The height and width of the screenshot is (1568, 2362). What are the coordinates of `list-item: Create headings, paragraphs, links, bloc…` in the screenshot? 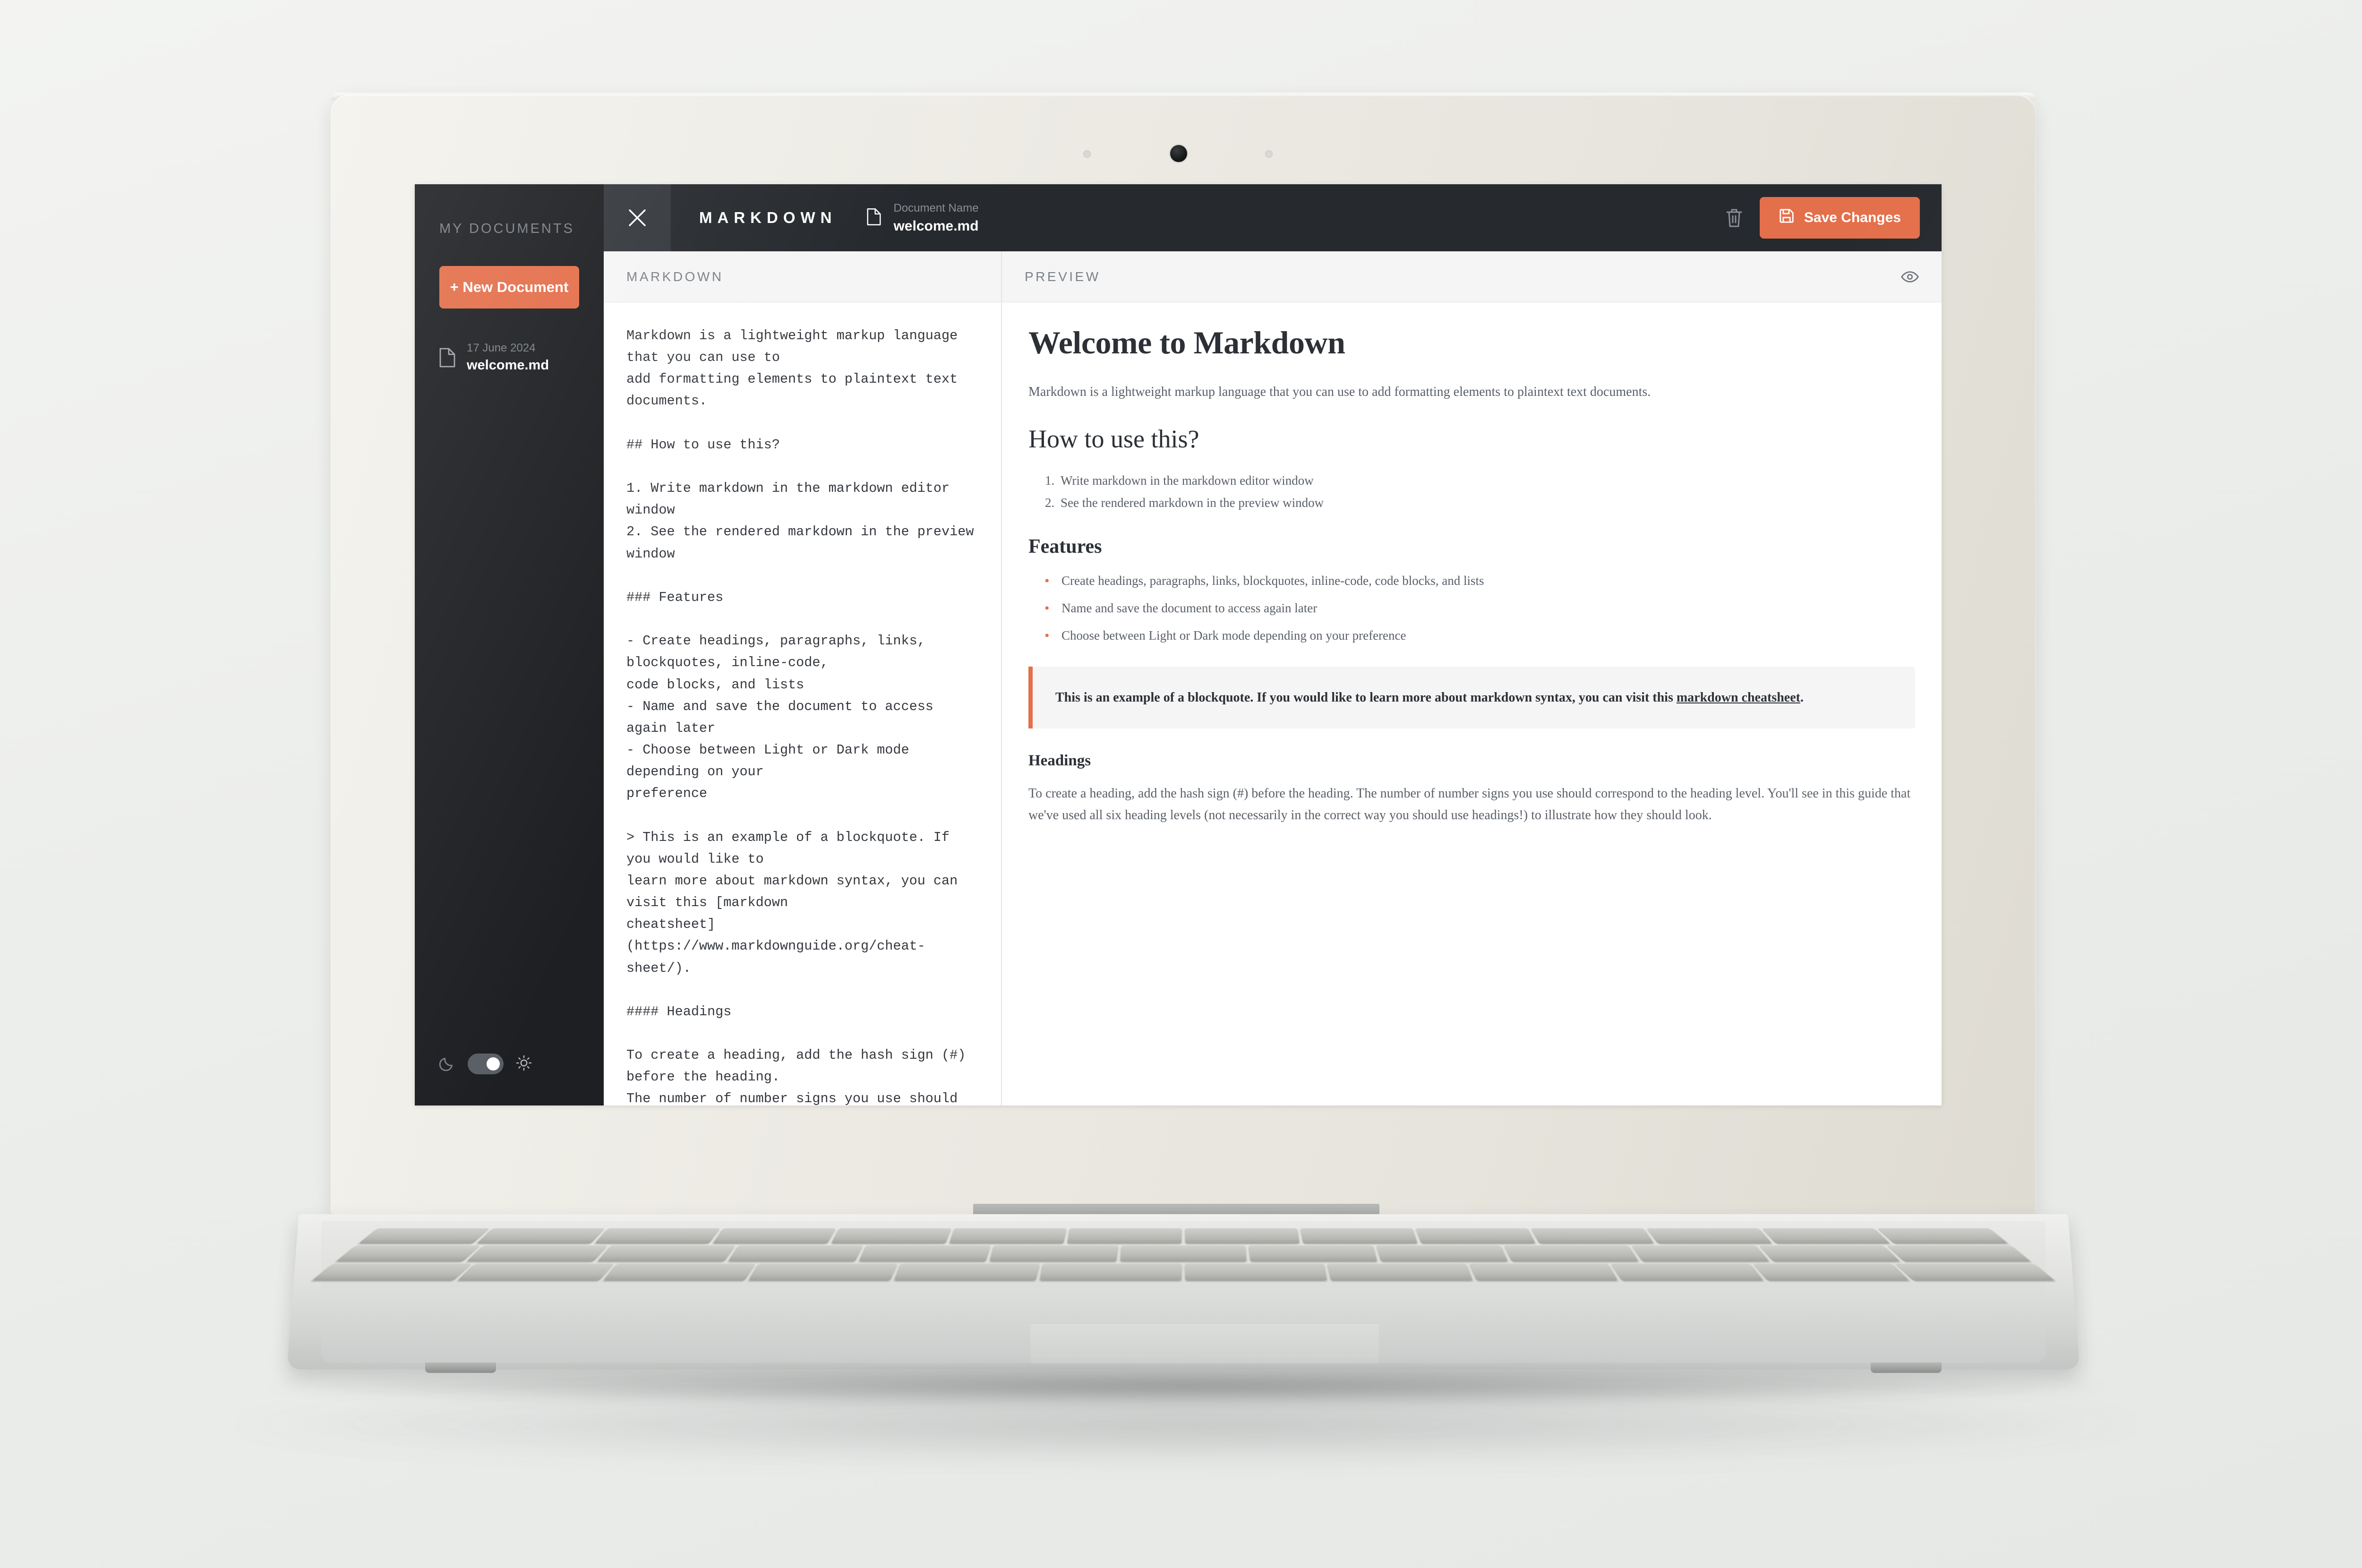 It's located at (1480, 581).